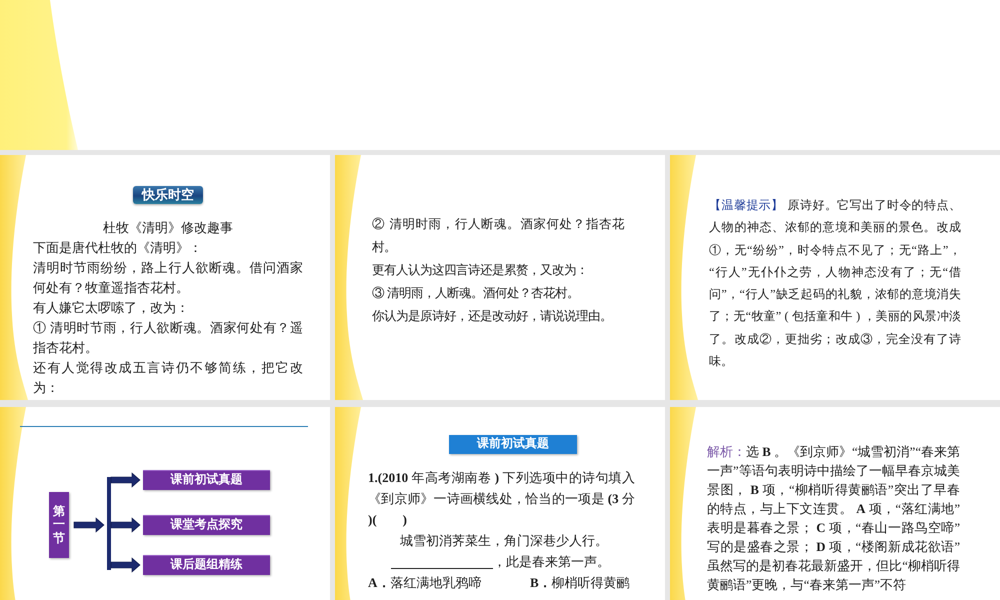  What do you see at coordinates (206, 565) in the screenshot?
I see `topic-card: 课后题组精练` at bounding box center [206, 565].